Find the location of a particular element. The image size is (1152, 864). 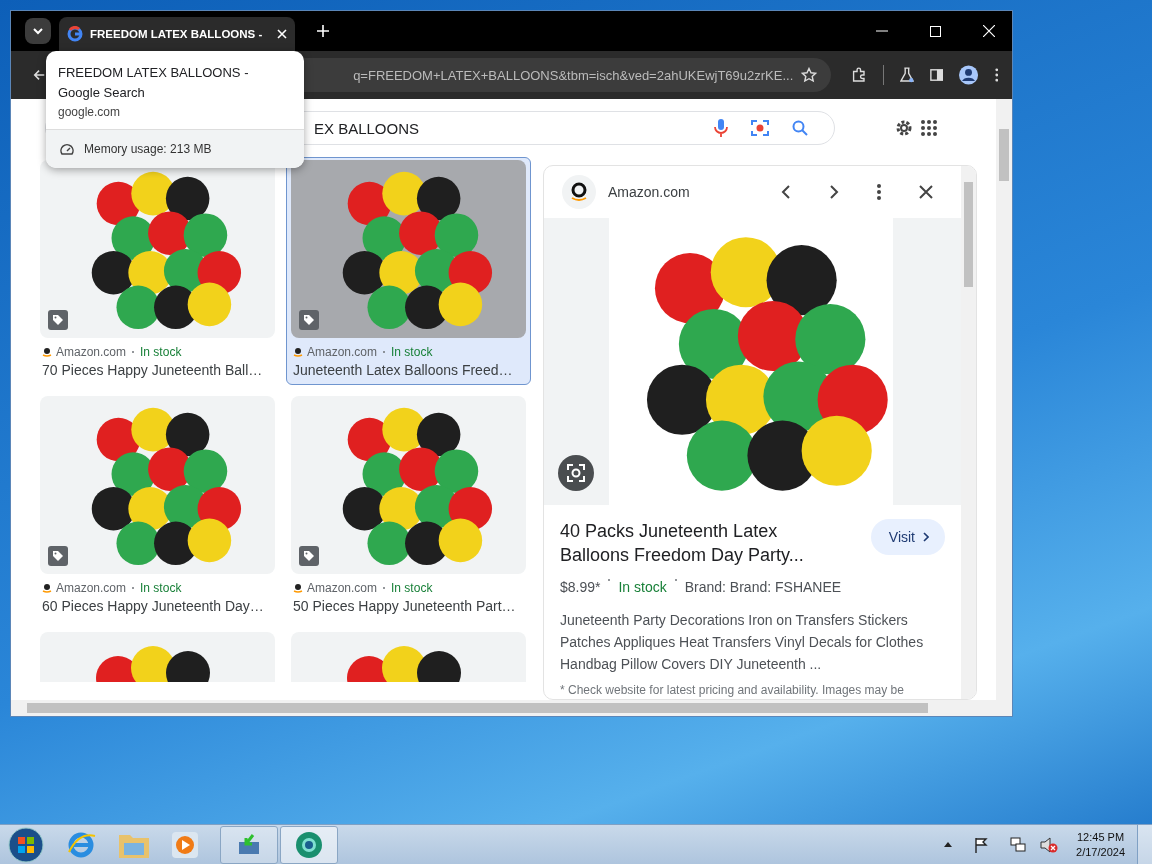

apps-grid-icon is located at coordinates (929, 128).